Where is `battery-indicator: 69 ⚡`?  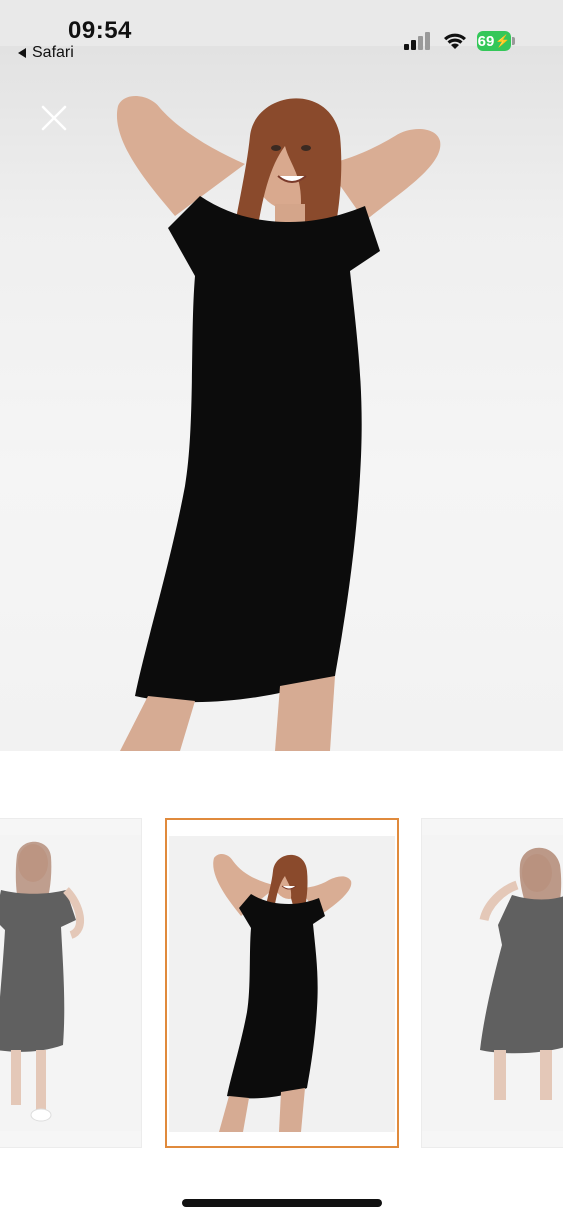
battery-indicator: 69 ⚡ is located at coordinates (494, 41).